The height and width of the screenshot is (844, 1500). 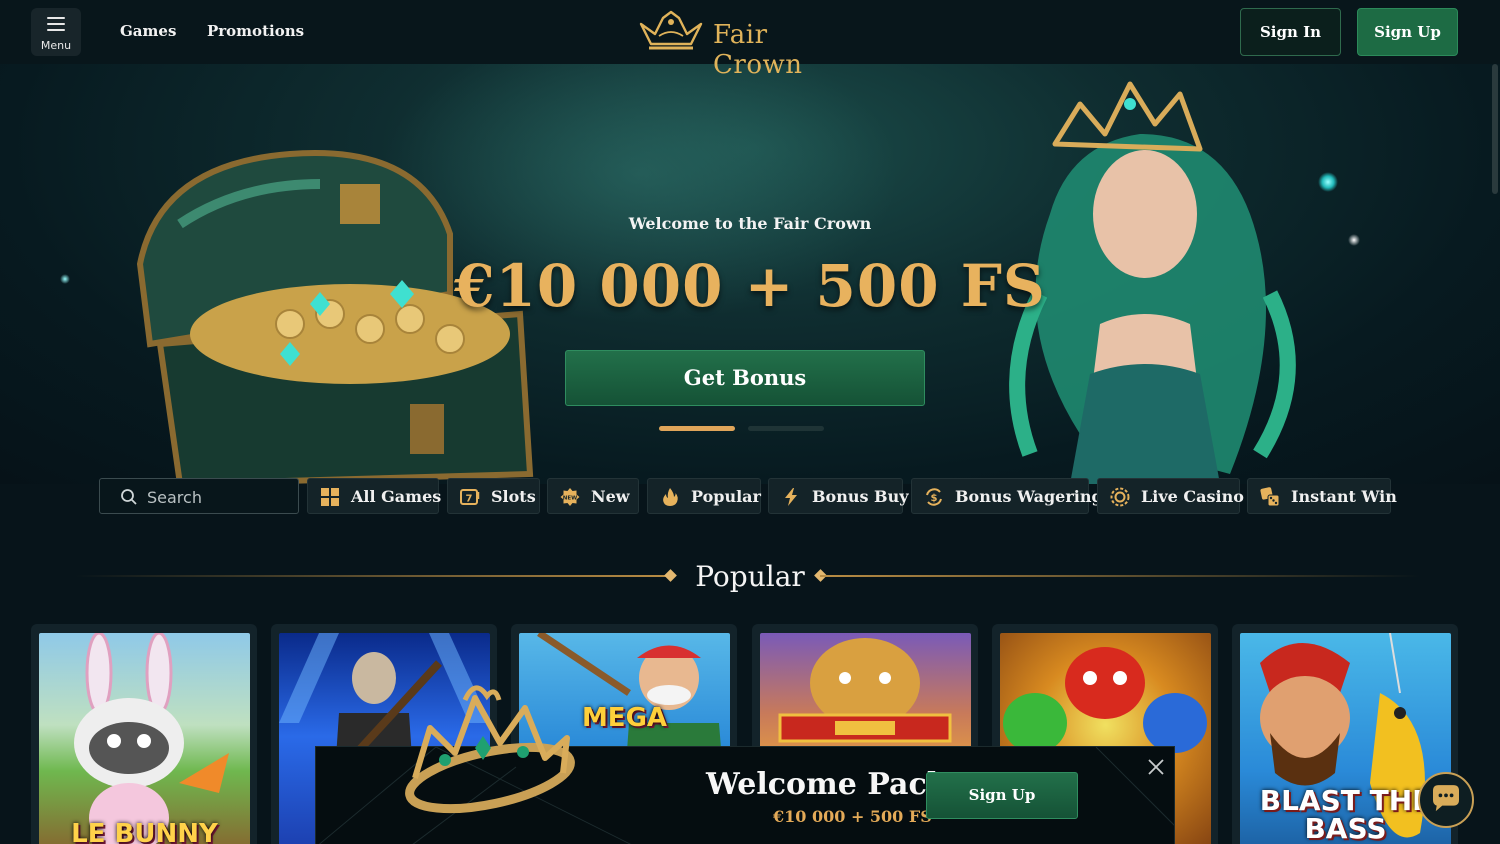 I want to click on live-chat-button, so click(x=1446, y=800).